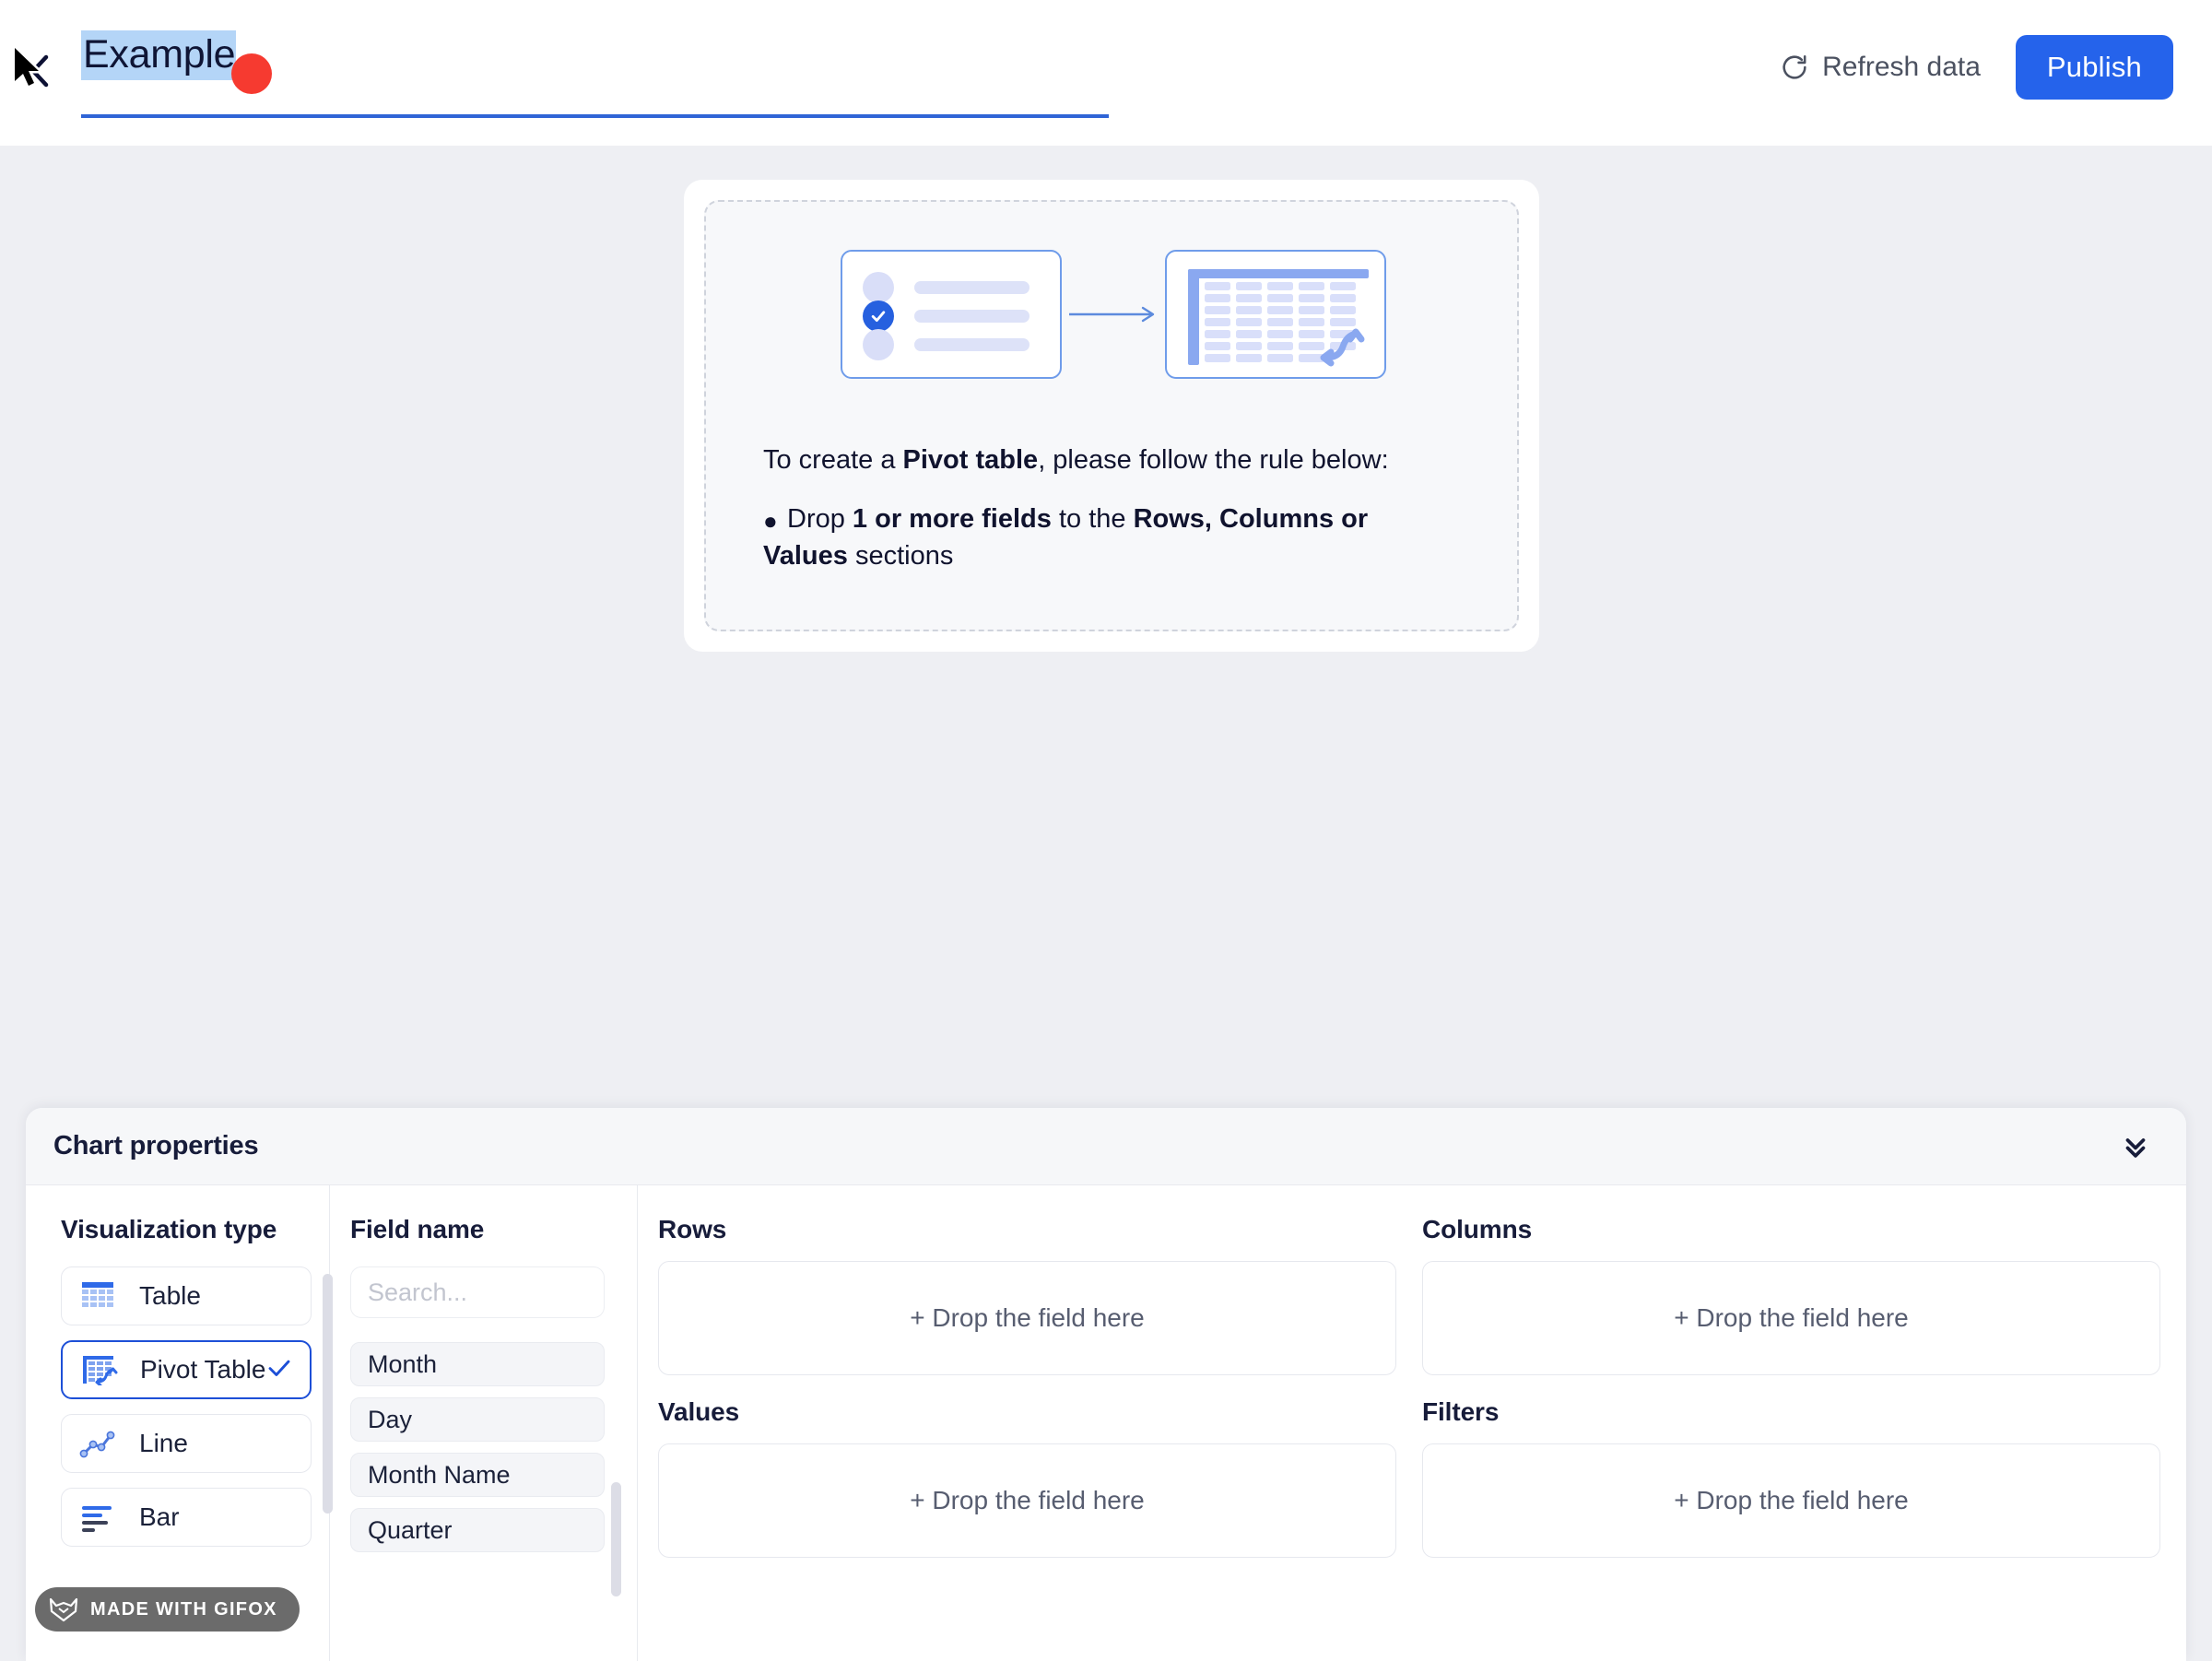 This screenshot has width=2212, height=1661. What do you see at coordinates (1901, 67) in the screenshot?
I see `refresh-data-label: Refresh data` at bounding box center [1901, 67].